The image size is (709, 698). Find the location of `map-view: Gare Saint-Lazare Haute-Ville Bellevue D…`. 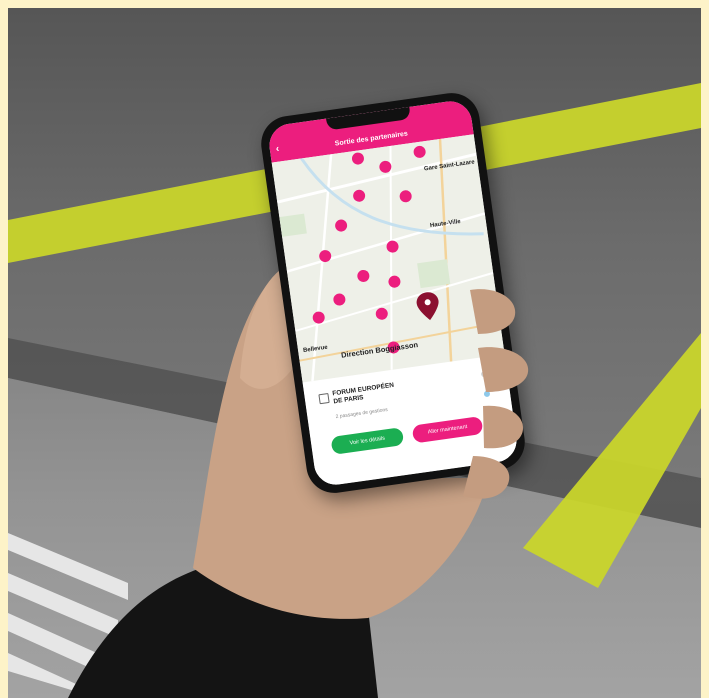

map-view: Gare Saint-Lazare Haute-Ville Bellevue D… is located at coordinates (388, 258).